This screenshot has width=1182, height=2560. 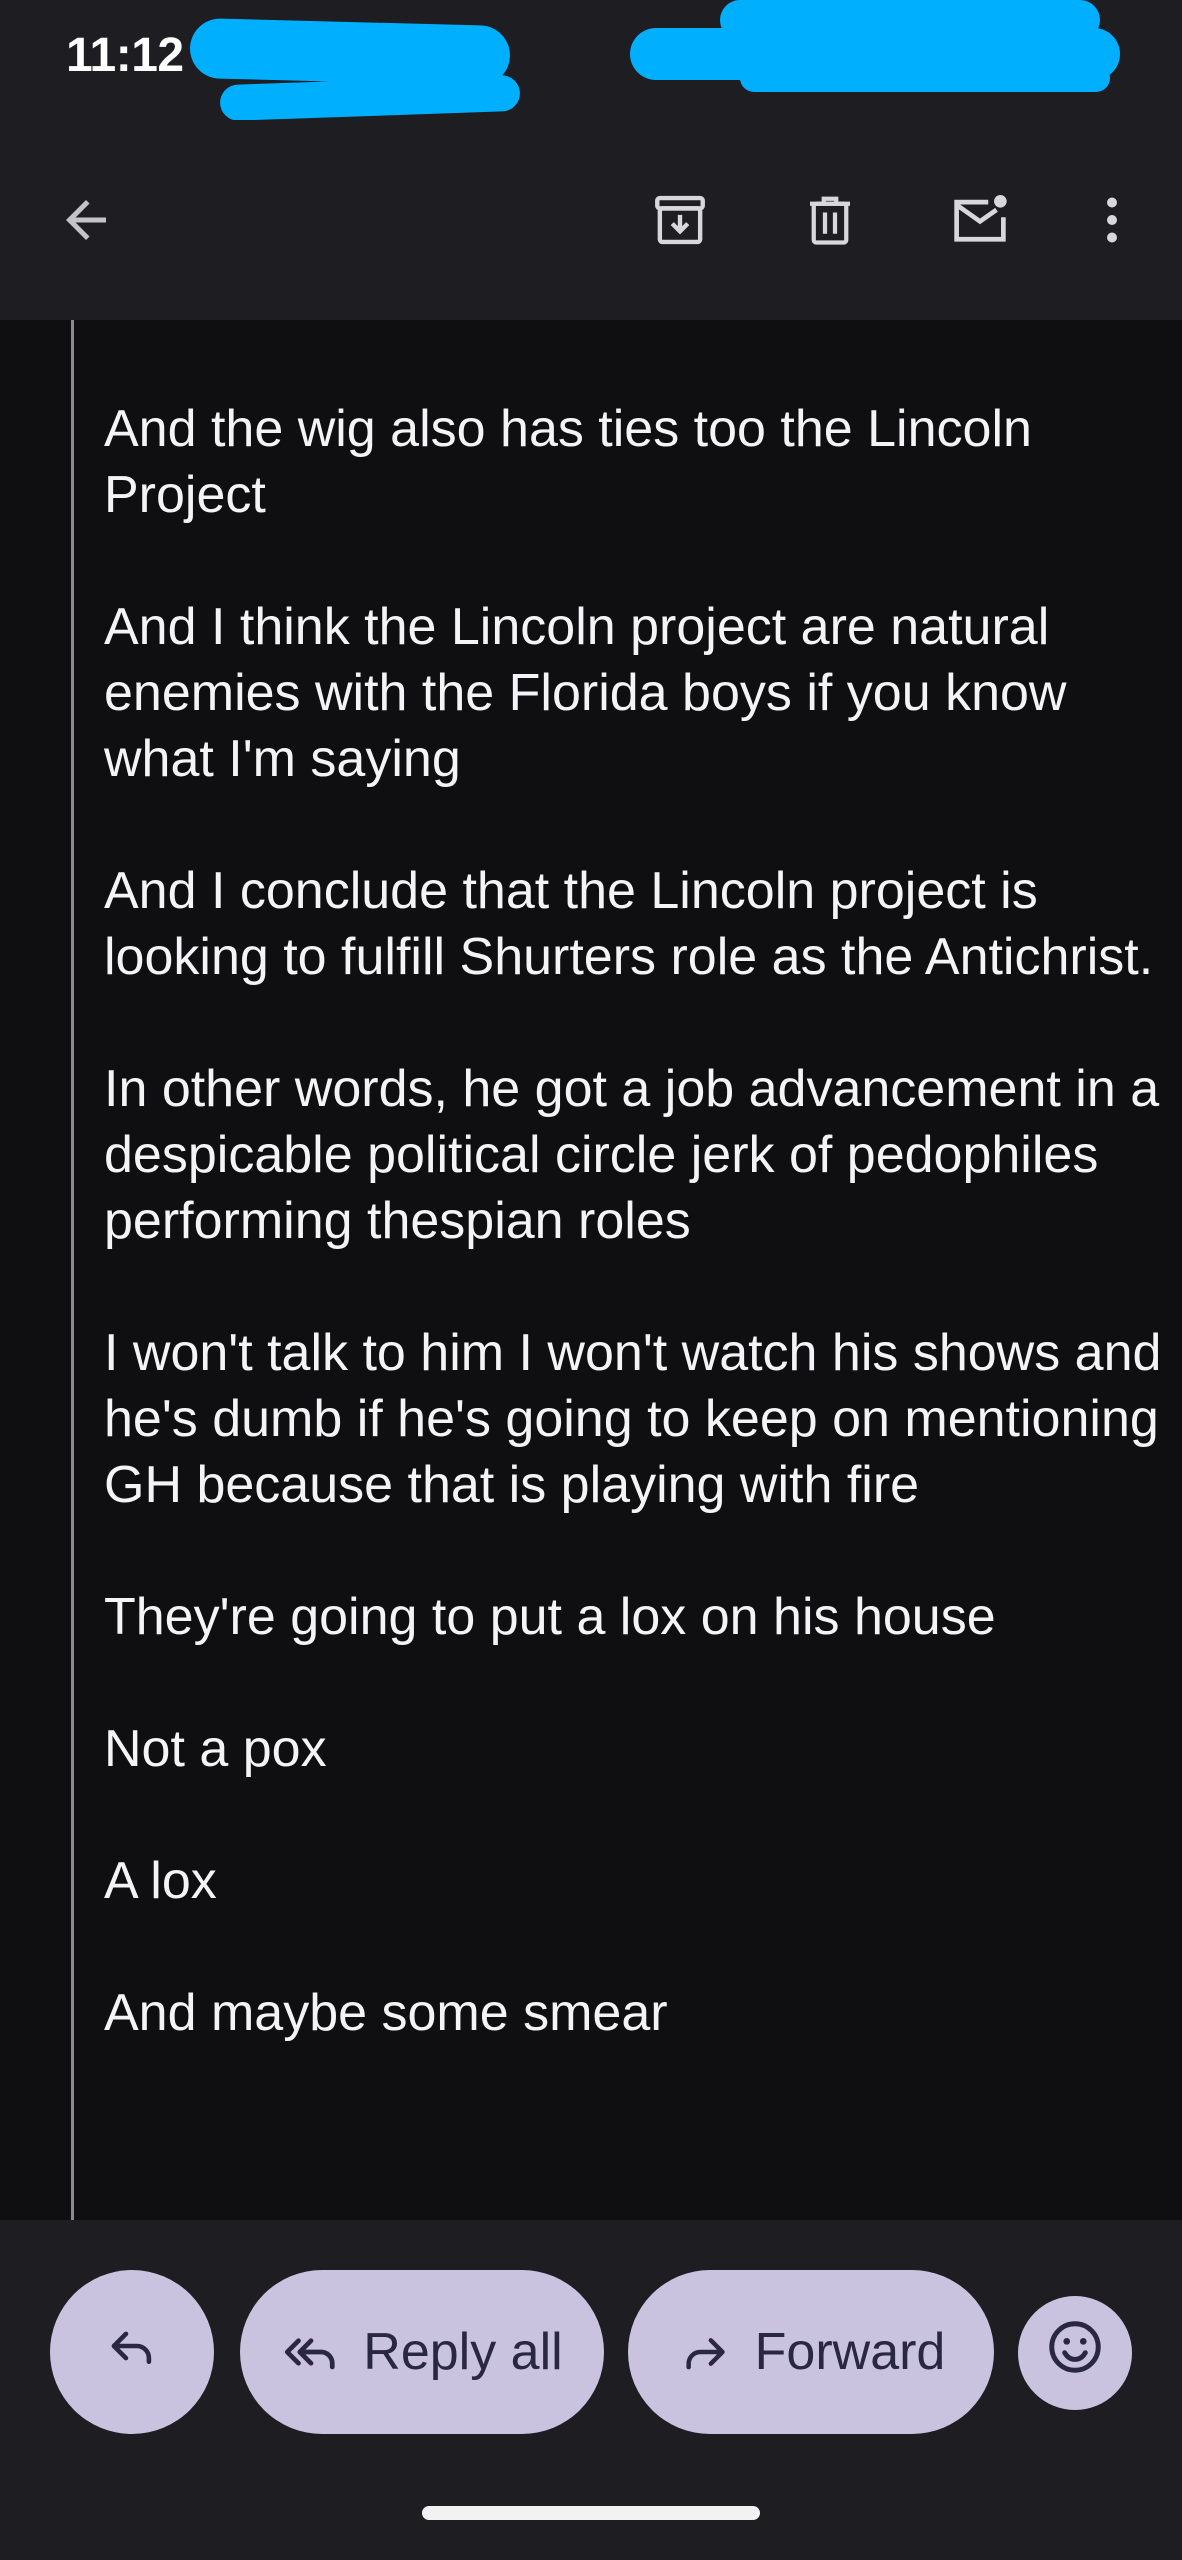 I want to click on home-indicator, so click(x=591, y=2513).